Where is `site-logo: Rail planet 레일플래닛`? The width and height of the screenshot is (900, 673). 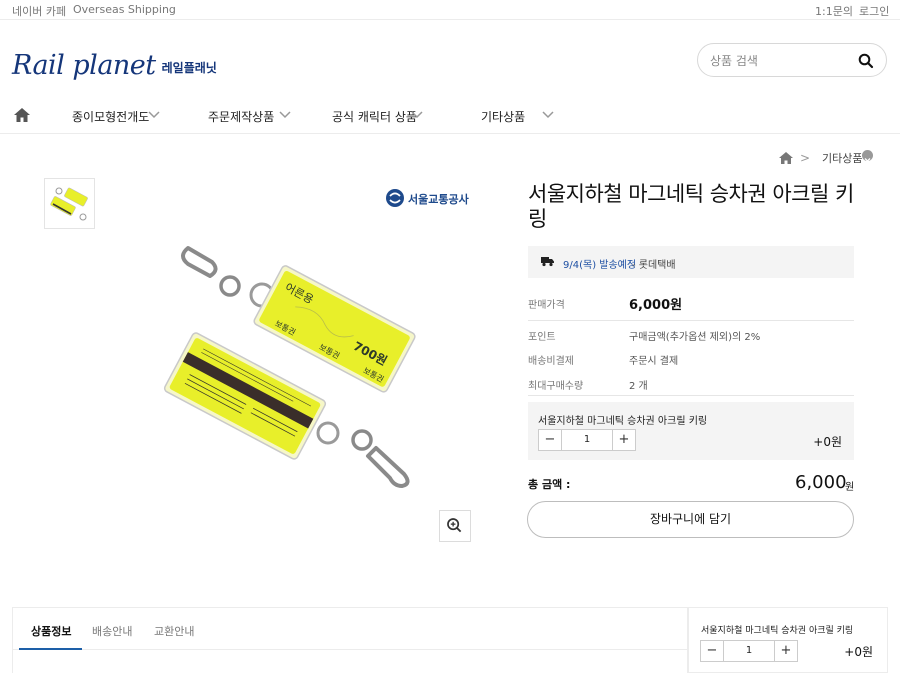 site-logo: Rail planet 레일플래닛 is located at coordinates (114, 65).